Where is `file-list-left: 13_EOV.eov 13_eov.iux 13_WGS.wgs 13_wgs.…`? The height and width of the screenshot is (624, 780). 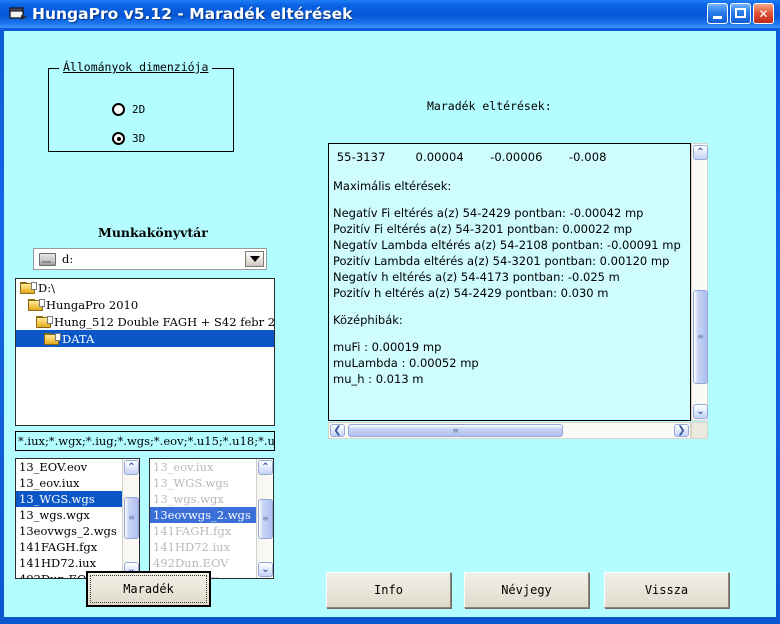 file-list-left: 13_EOV.eov 13_eov.iux 13_WGS.wgs 13_wgs.… is located at coordinates (77, 518).